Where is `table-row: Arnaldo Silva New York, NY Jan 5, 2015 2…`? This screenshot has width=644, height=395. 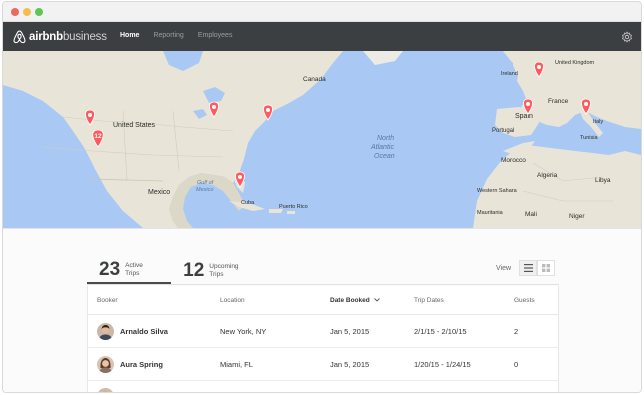 table-row: Arnaldo Silva New York, NY Jan 5, 2015 2… is located at coordinates (323, 331).